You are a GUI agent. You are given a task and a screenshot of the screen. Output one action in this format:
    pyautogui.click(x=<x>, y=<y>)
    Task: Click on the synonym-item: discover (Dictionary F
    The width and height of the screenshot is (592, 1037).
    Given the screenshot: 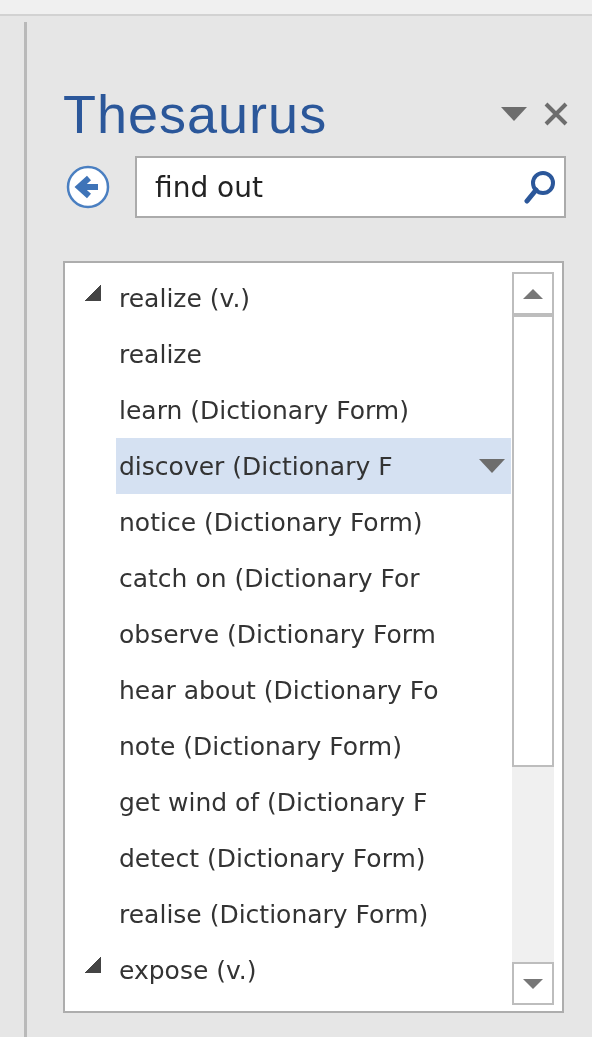 What is the action you would take?
    pyautogui.click(x=313, y=466)
    